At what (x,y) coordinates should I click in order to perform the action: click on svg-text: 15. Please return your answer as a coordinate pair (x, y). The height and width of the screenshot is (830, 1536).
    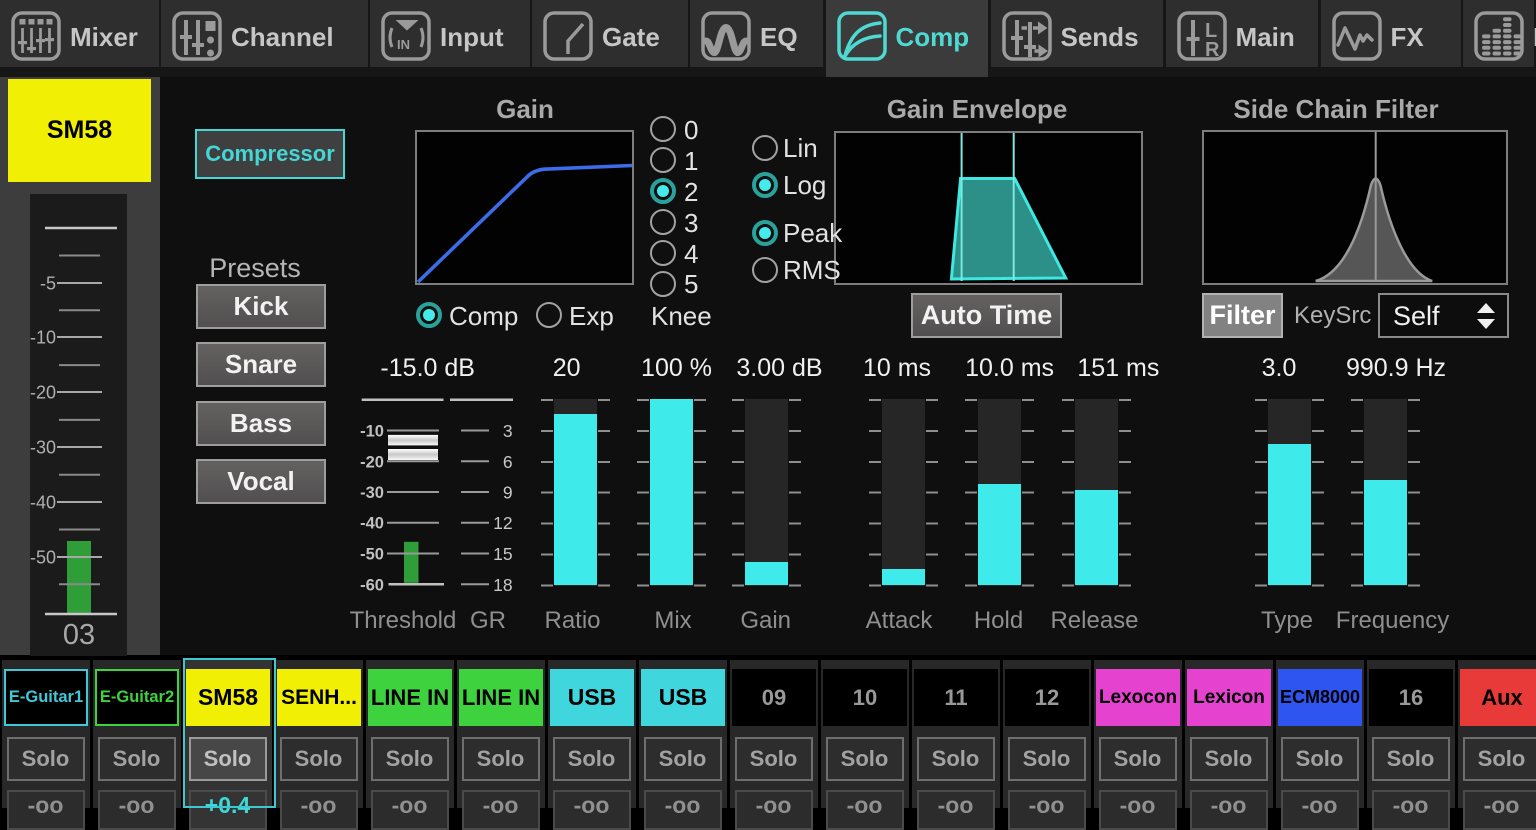
    Looking at the image, I should click on (502, 554).